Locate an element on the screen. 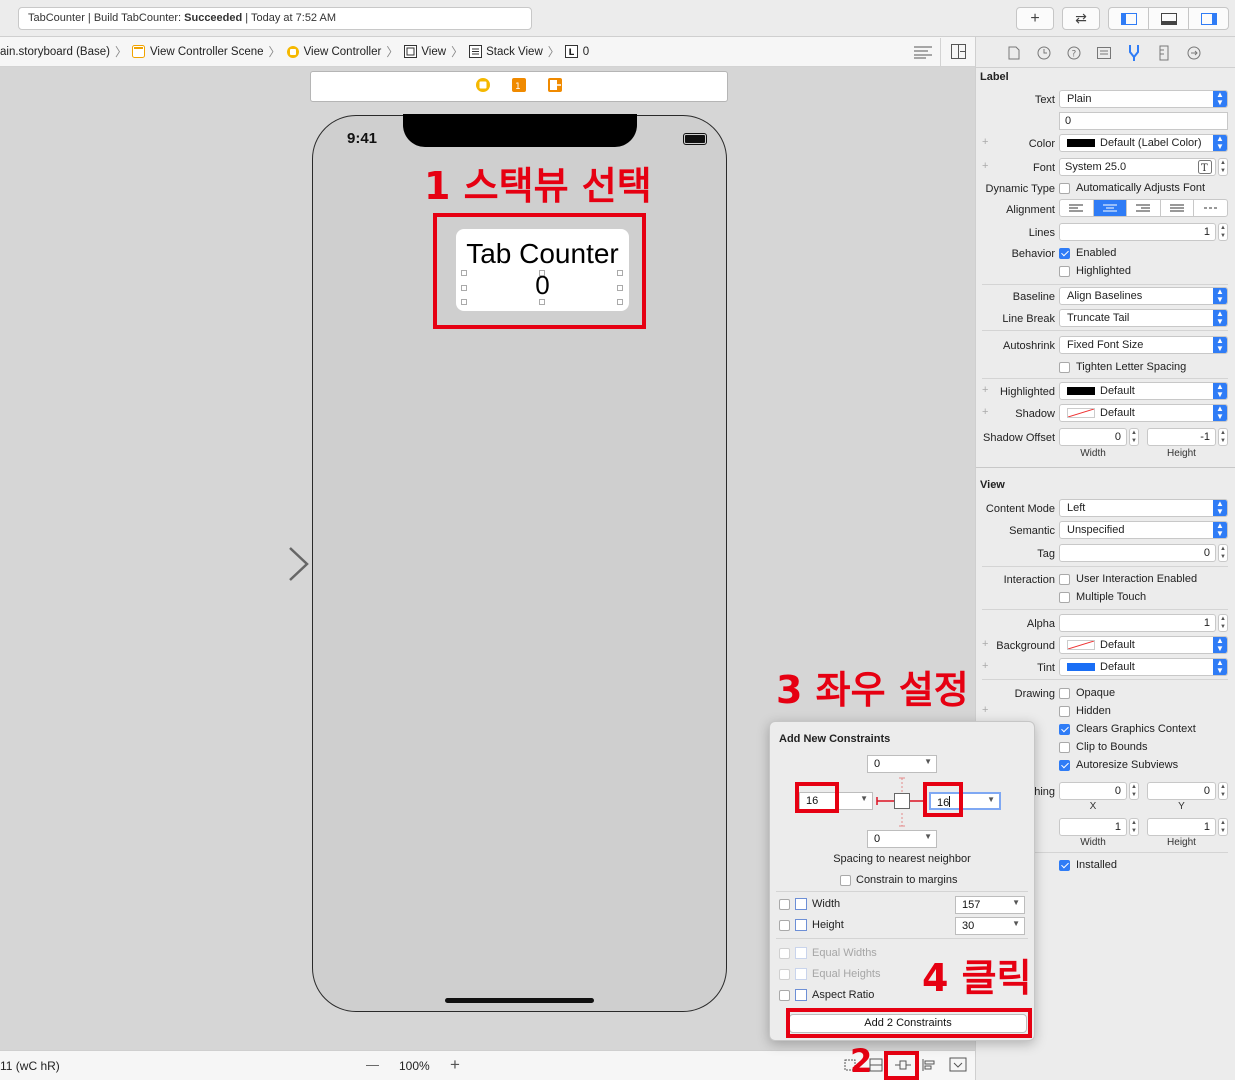 The width and height of the screenshot is (1235, 1080). toggle-inspector-button is located at coordinates (1208, 18).